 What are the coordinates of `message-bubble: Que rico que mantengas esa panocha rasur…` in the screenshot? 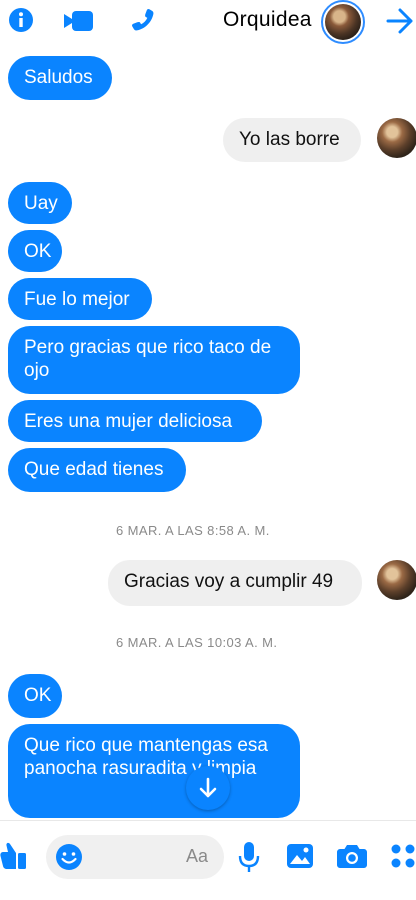 It's located at (154, 771).